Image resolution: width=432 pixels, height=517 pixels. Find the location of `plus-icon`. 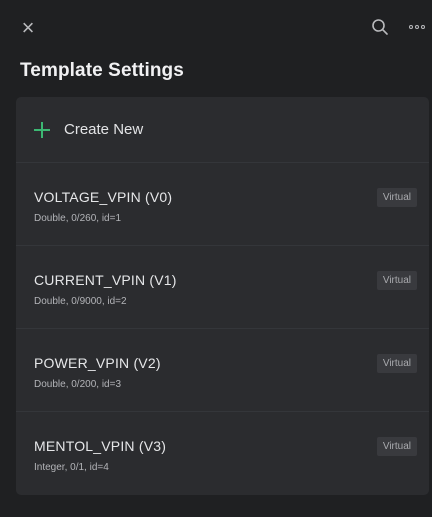

plus-icon is located at coordinates (42, 129).